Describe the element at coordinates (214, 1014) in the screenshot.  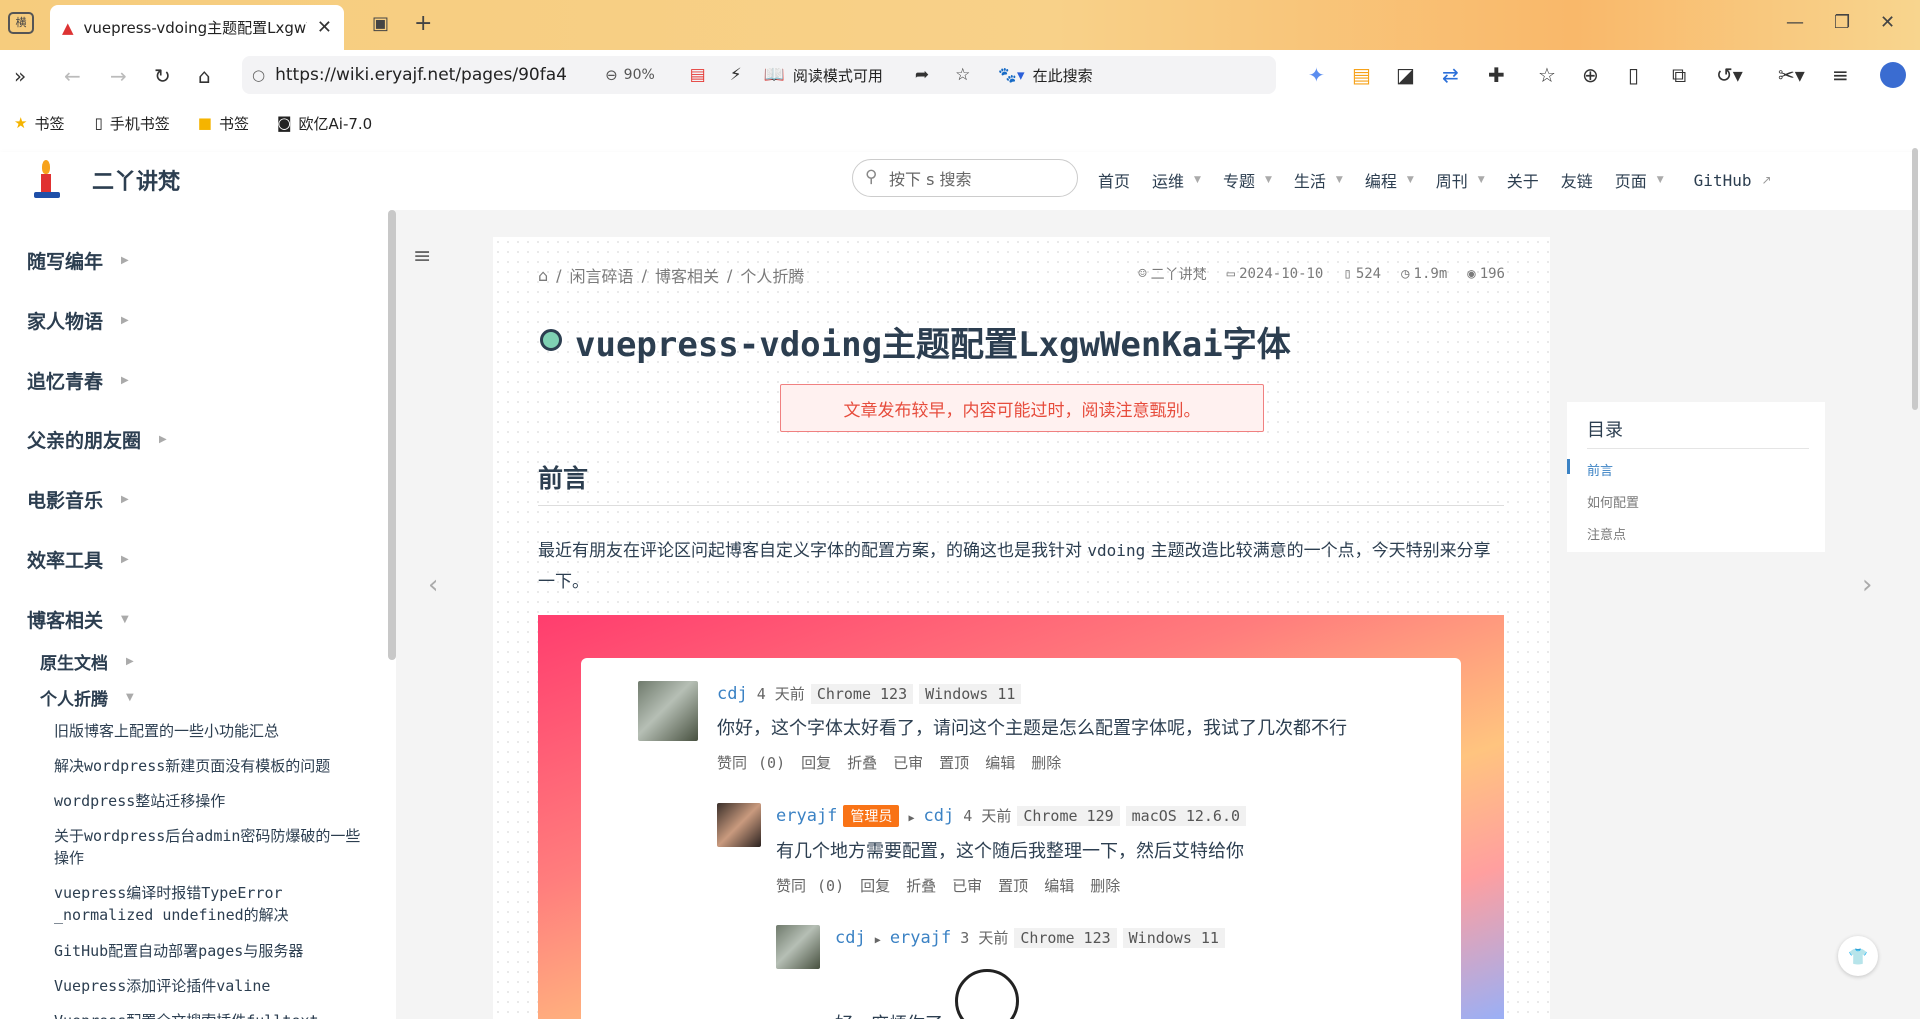
I see `sidebar-link: Vuepress配置全文搜索插件fulltext` at that location.